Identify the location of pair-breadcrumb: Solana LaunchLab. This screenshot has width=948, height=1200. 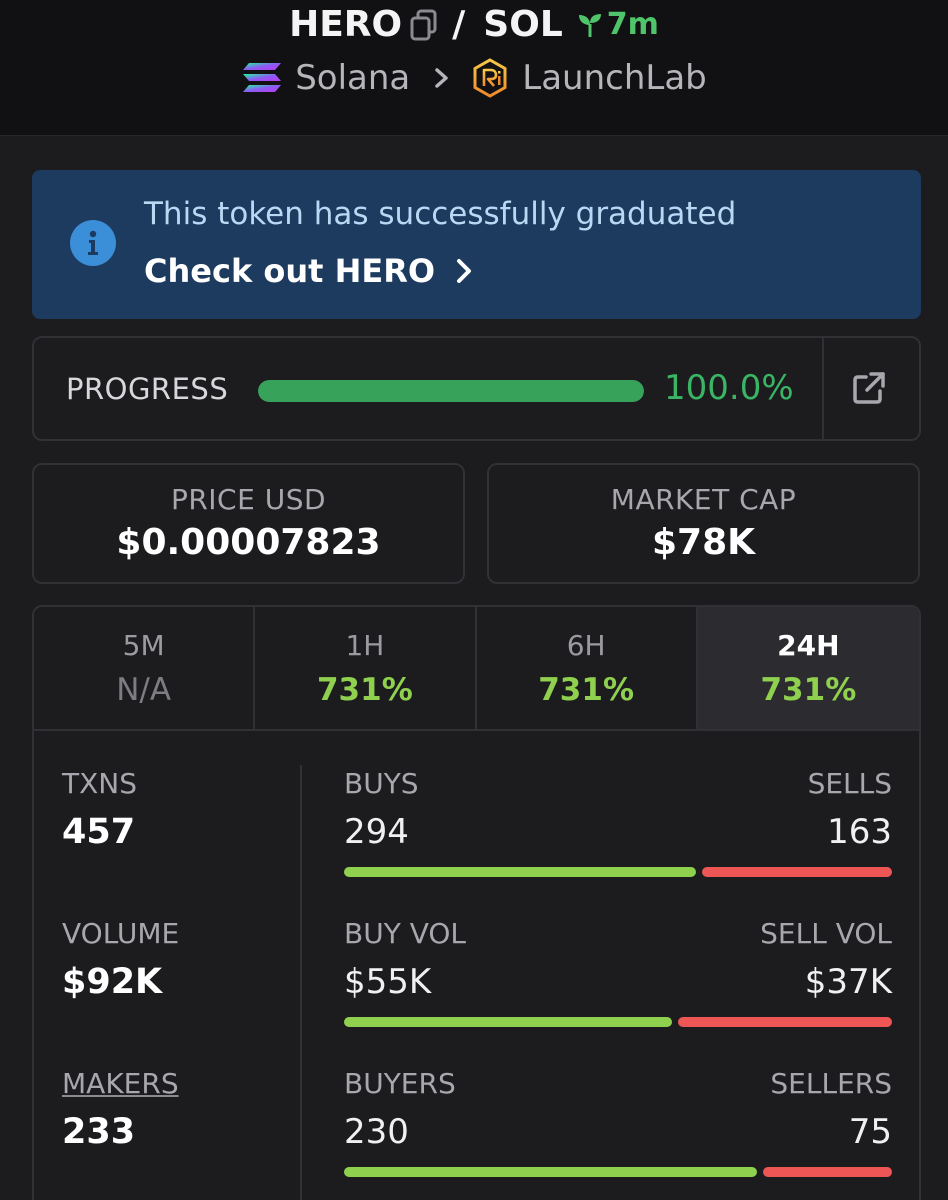
(474, 78).